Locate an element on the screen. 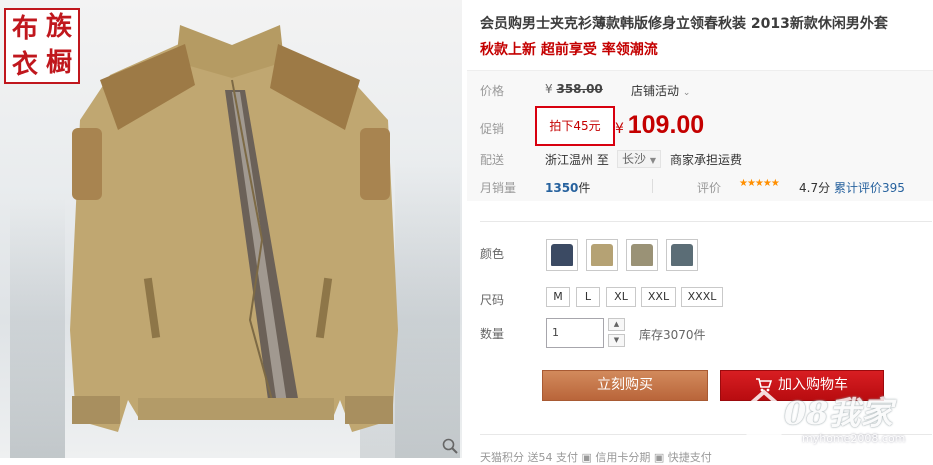 The image size is (933, 465). decrement-icon: ▼ is located at coordinates (616, 340).